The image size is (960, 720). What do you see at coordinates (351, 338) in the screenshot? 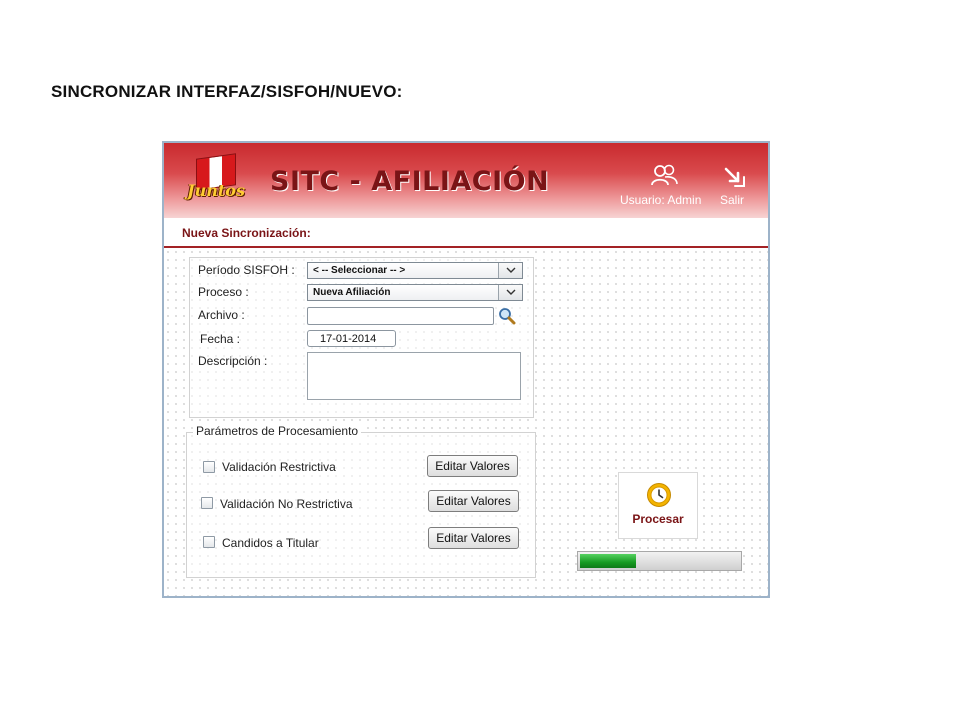
I see `fecha-input: 17-01-2014` at bounding box center [351, 338].